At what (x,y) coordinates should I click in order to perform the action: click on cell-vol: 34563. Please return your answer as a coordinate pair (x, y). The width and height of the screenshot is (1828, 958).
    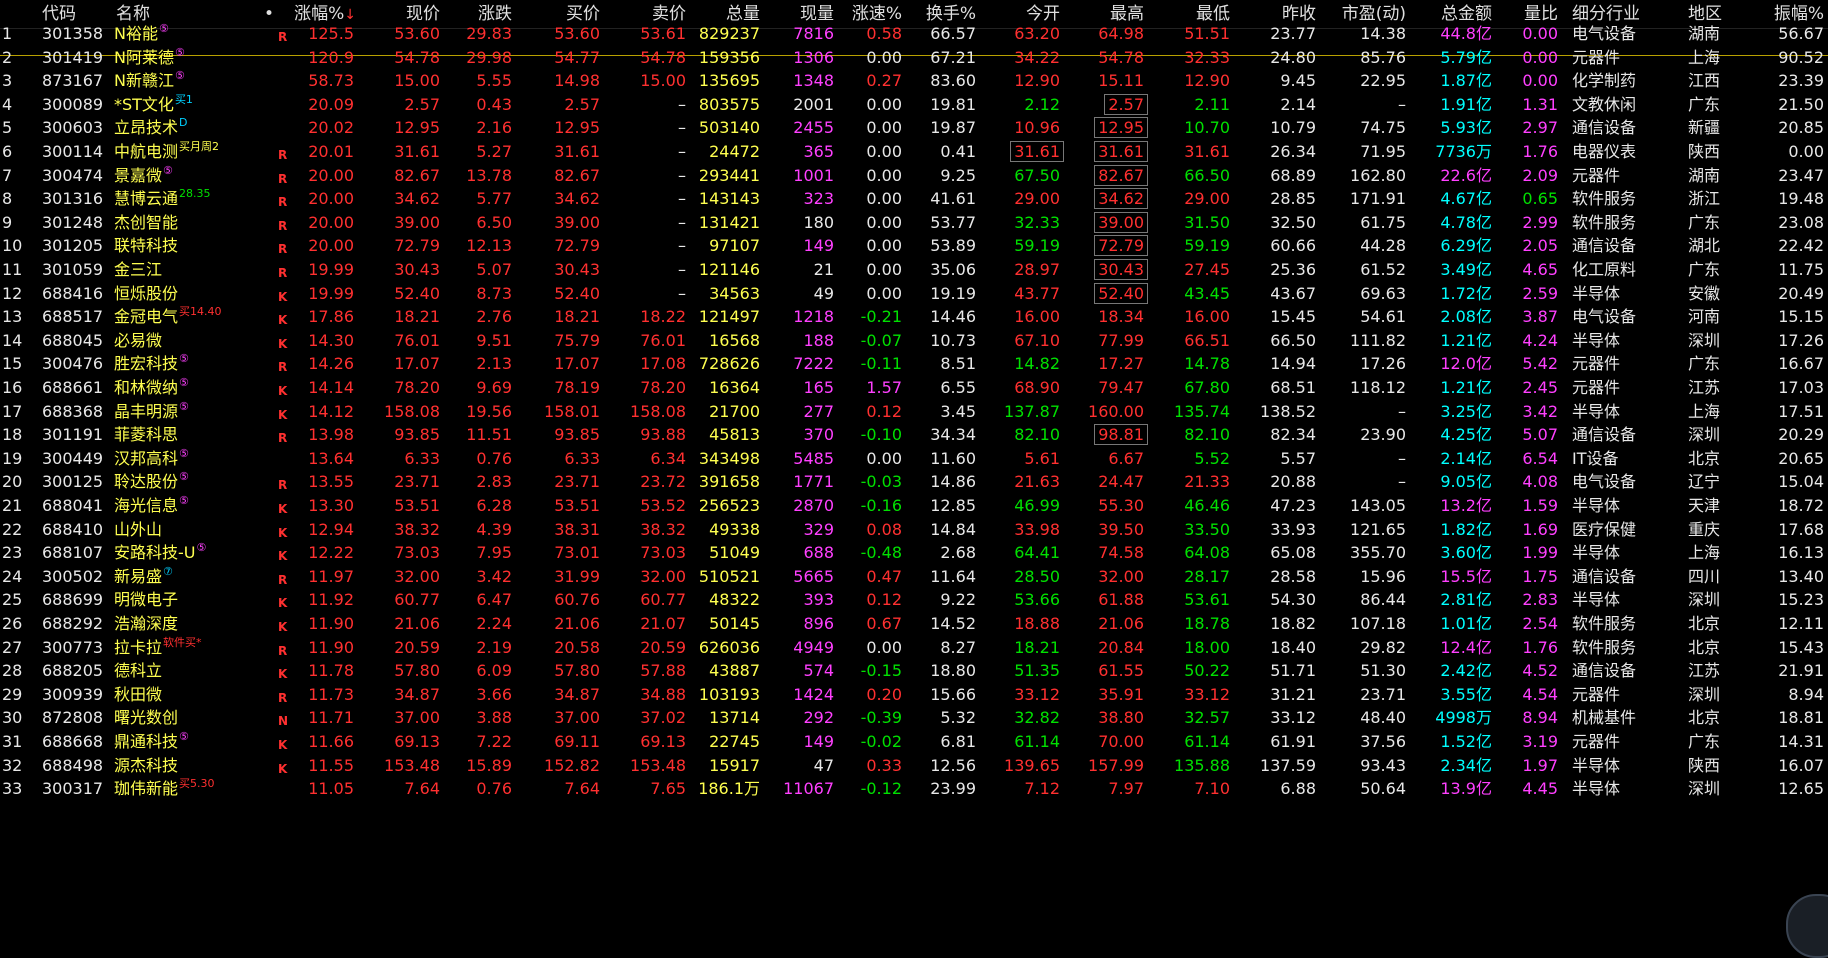
    Looking at the image, I should click on (724, 294).